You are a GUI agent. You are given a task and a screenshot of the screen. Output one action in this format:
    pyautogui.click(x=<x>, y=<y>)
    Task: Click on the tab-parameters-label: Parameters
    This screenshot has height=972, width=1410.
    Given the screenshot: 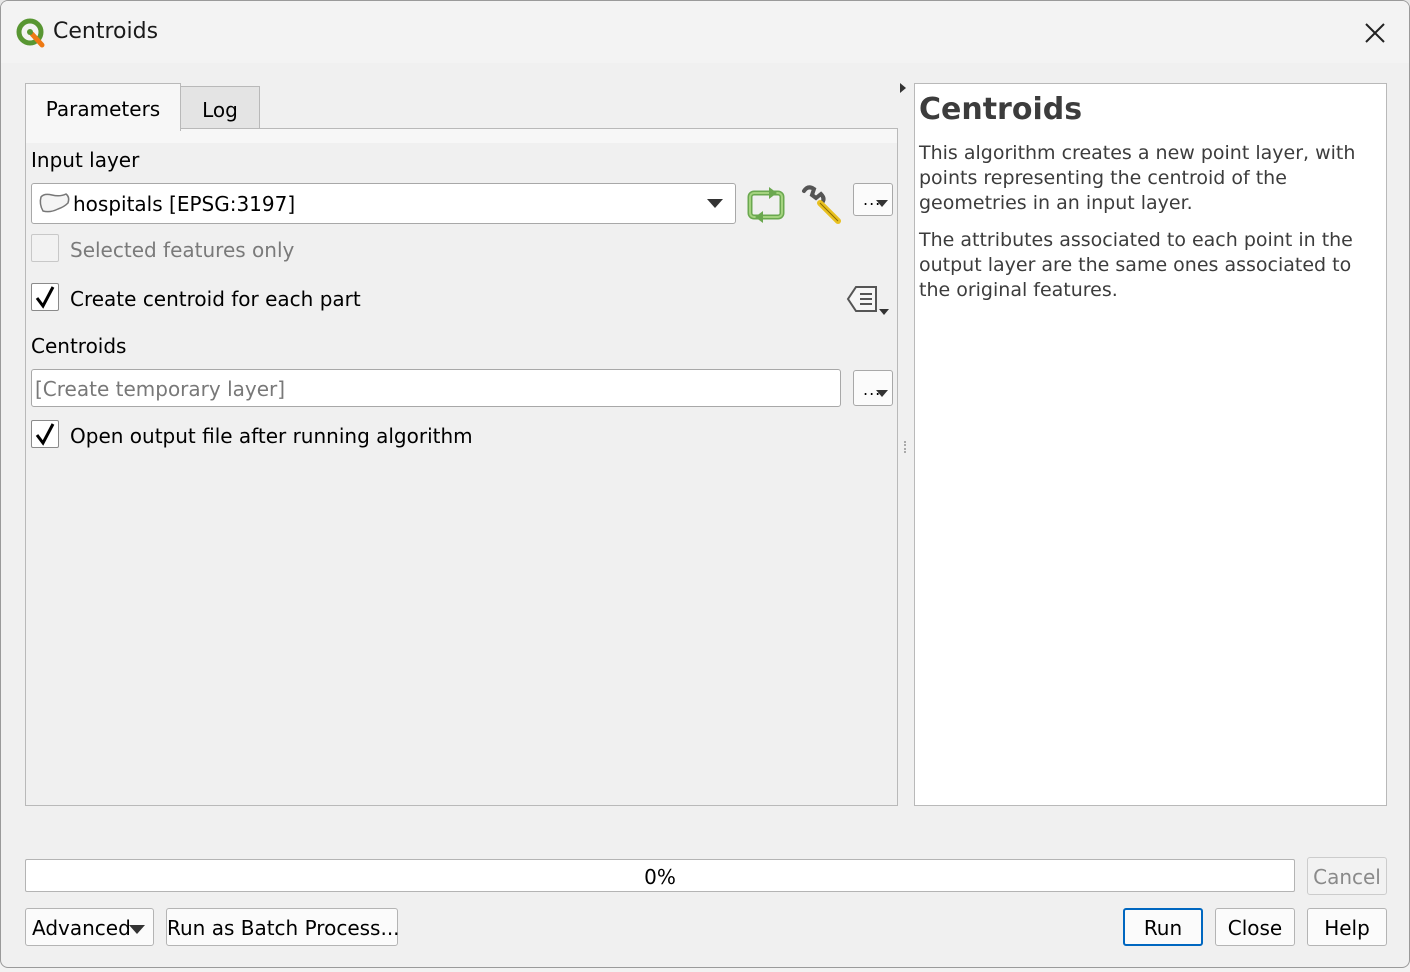 What is the action you would take?
    pyautogui.click(x=103, y=109)
    